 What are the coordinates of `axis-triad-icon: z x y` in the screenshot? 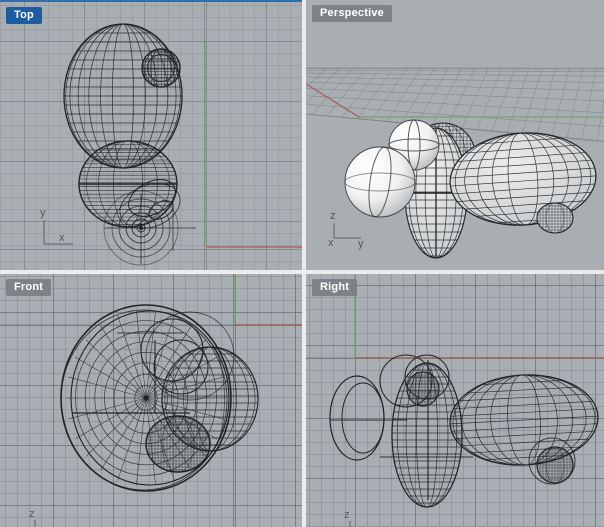 It's located at (346, 230).